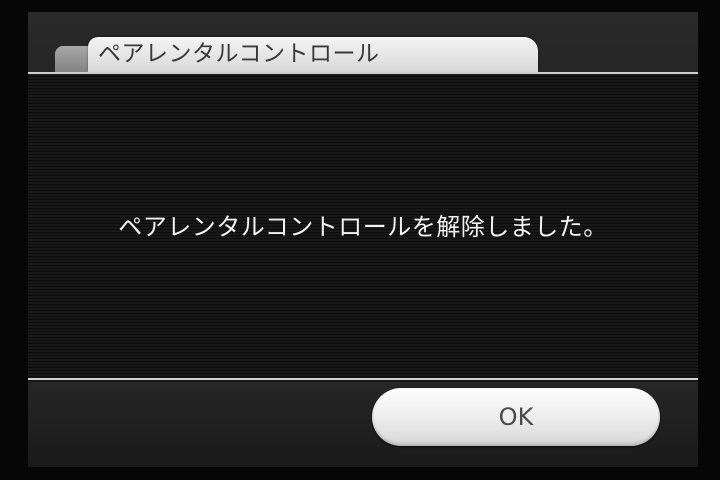 This screenshot has height=480, width=720. What do you see at coordinates (239, 54) in the screenshot?
I see `dialog-title: ペアレンタルコントロール` at bounding box center [239, 54].